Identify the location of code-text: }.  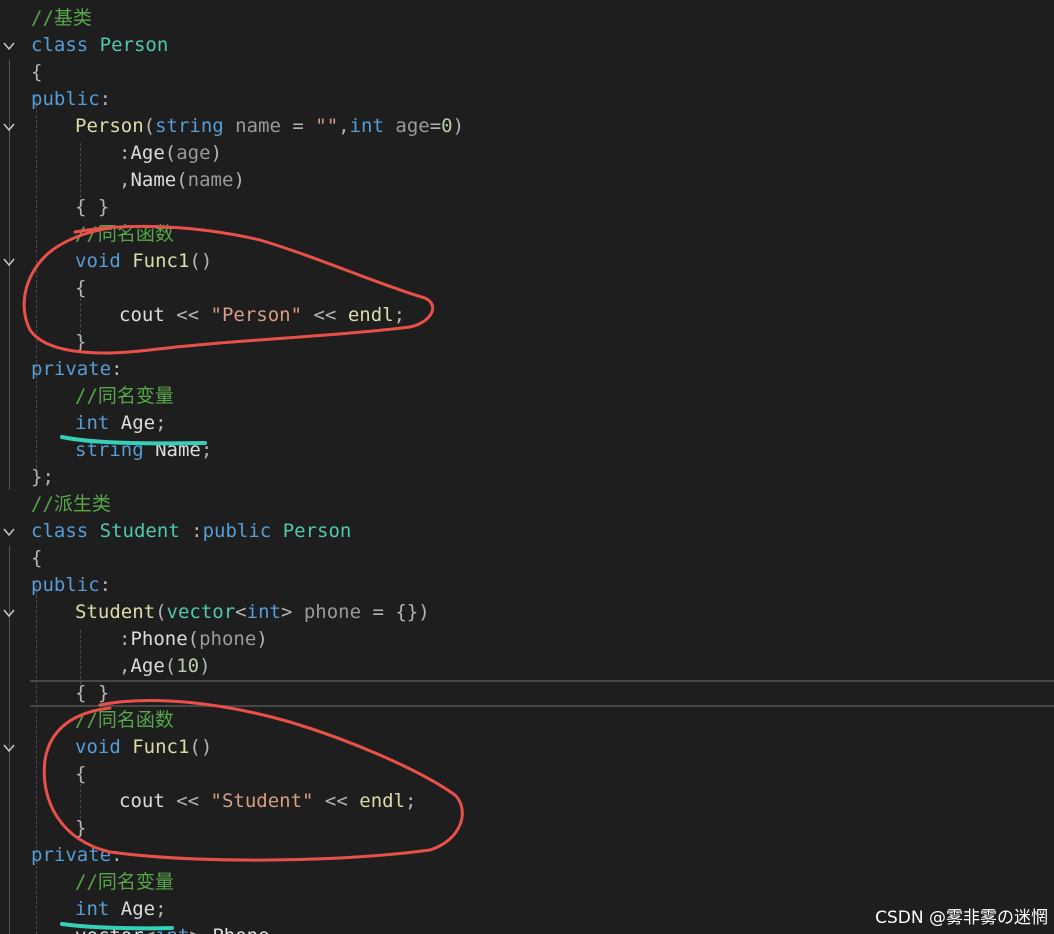
(80, 828).